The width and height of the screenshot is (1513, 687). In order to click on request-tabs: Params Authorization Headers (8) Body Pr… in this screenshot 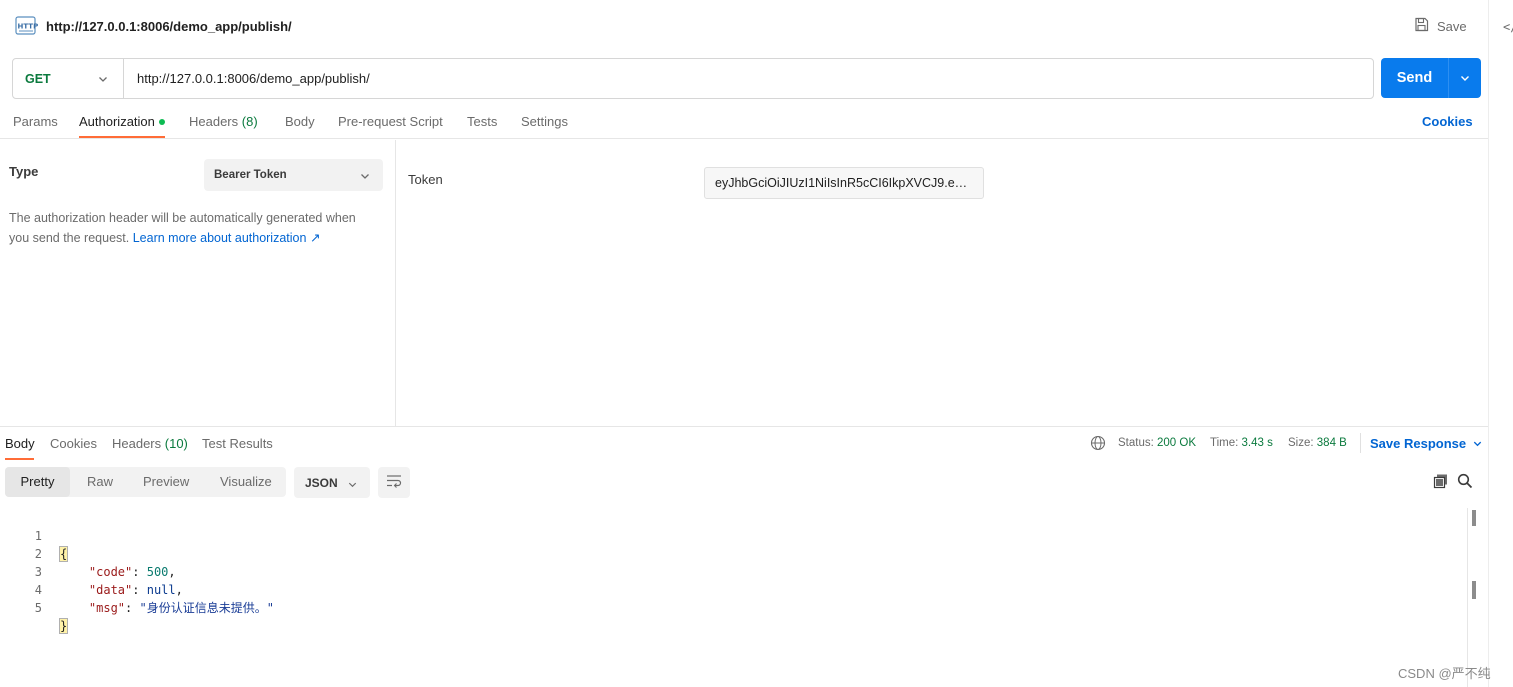, I will do `click(744, 124)`.